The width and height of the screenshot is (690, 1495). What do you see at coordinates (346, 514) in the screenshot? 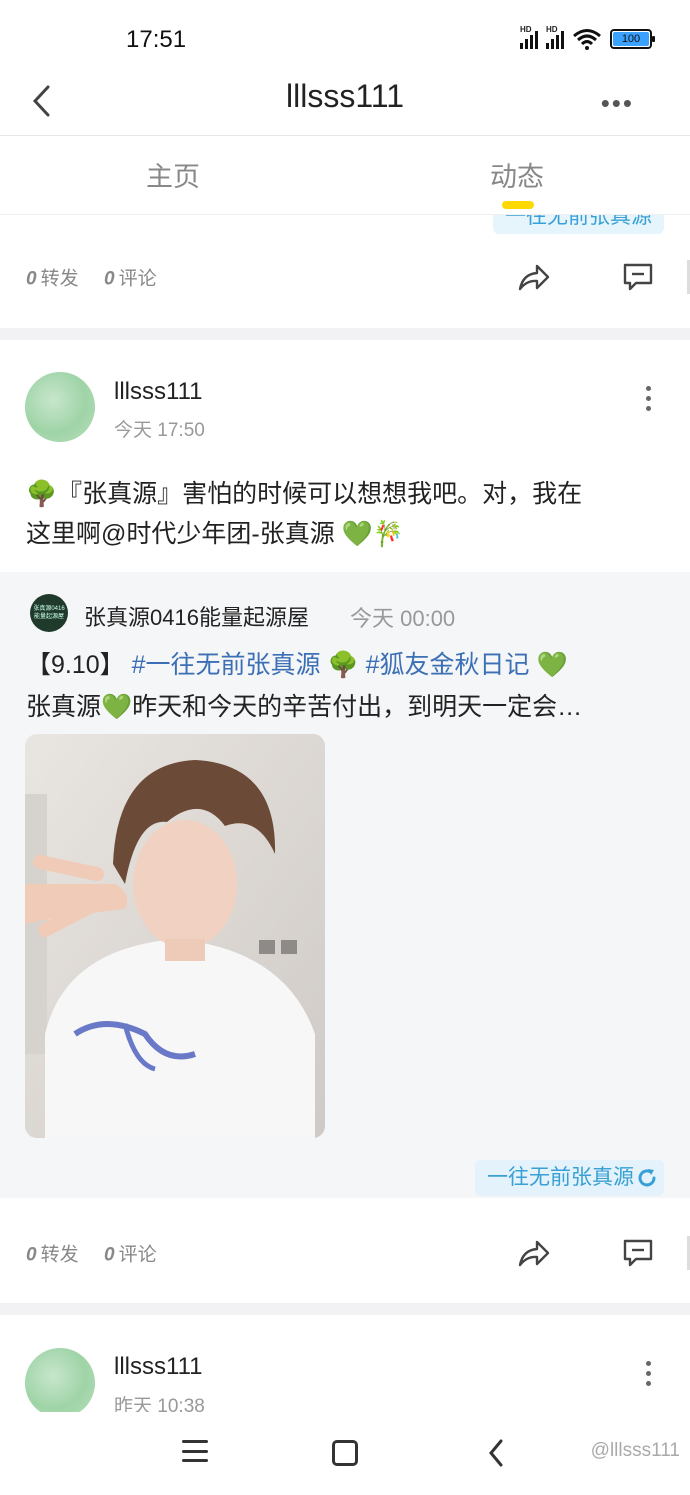
I see `post-text: 🌳『张真源』害怕的时候可以想想我吧。对，我在 这里啊@时代少年团-张真源 💚🎋` at bounding box center [346, 514].